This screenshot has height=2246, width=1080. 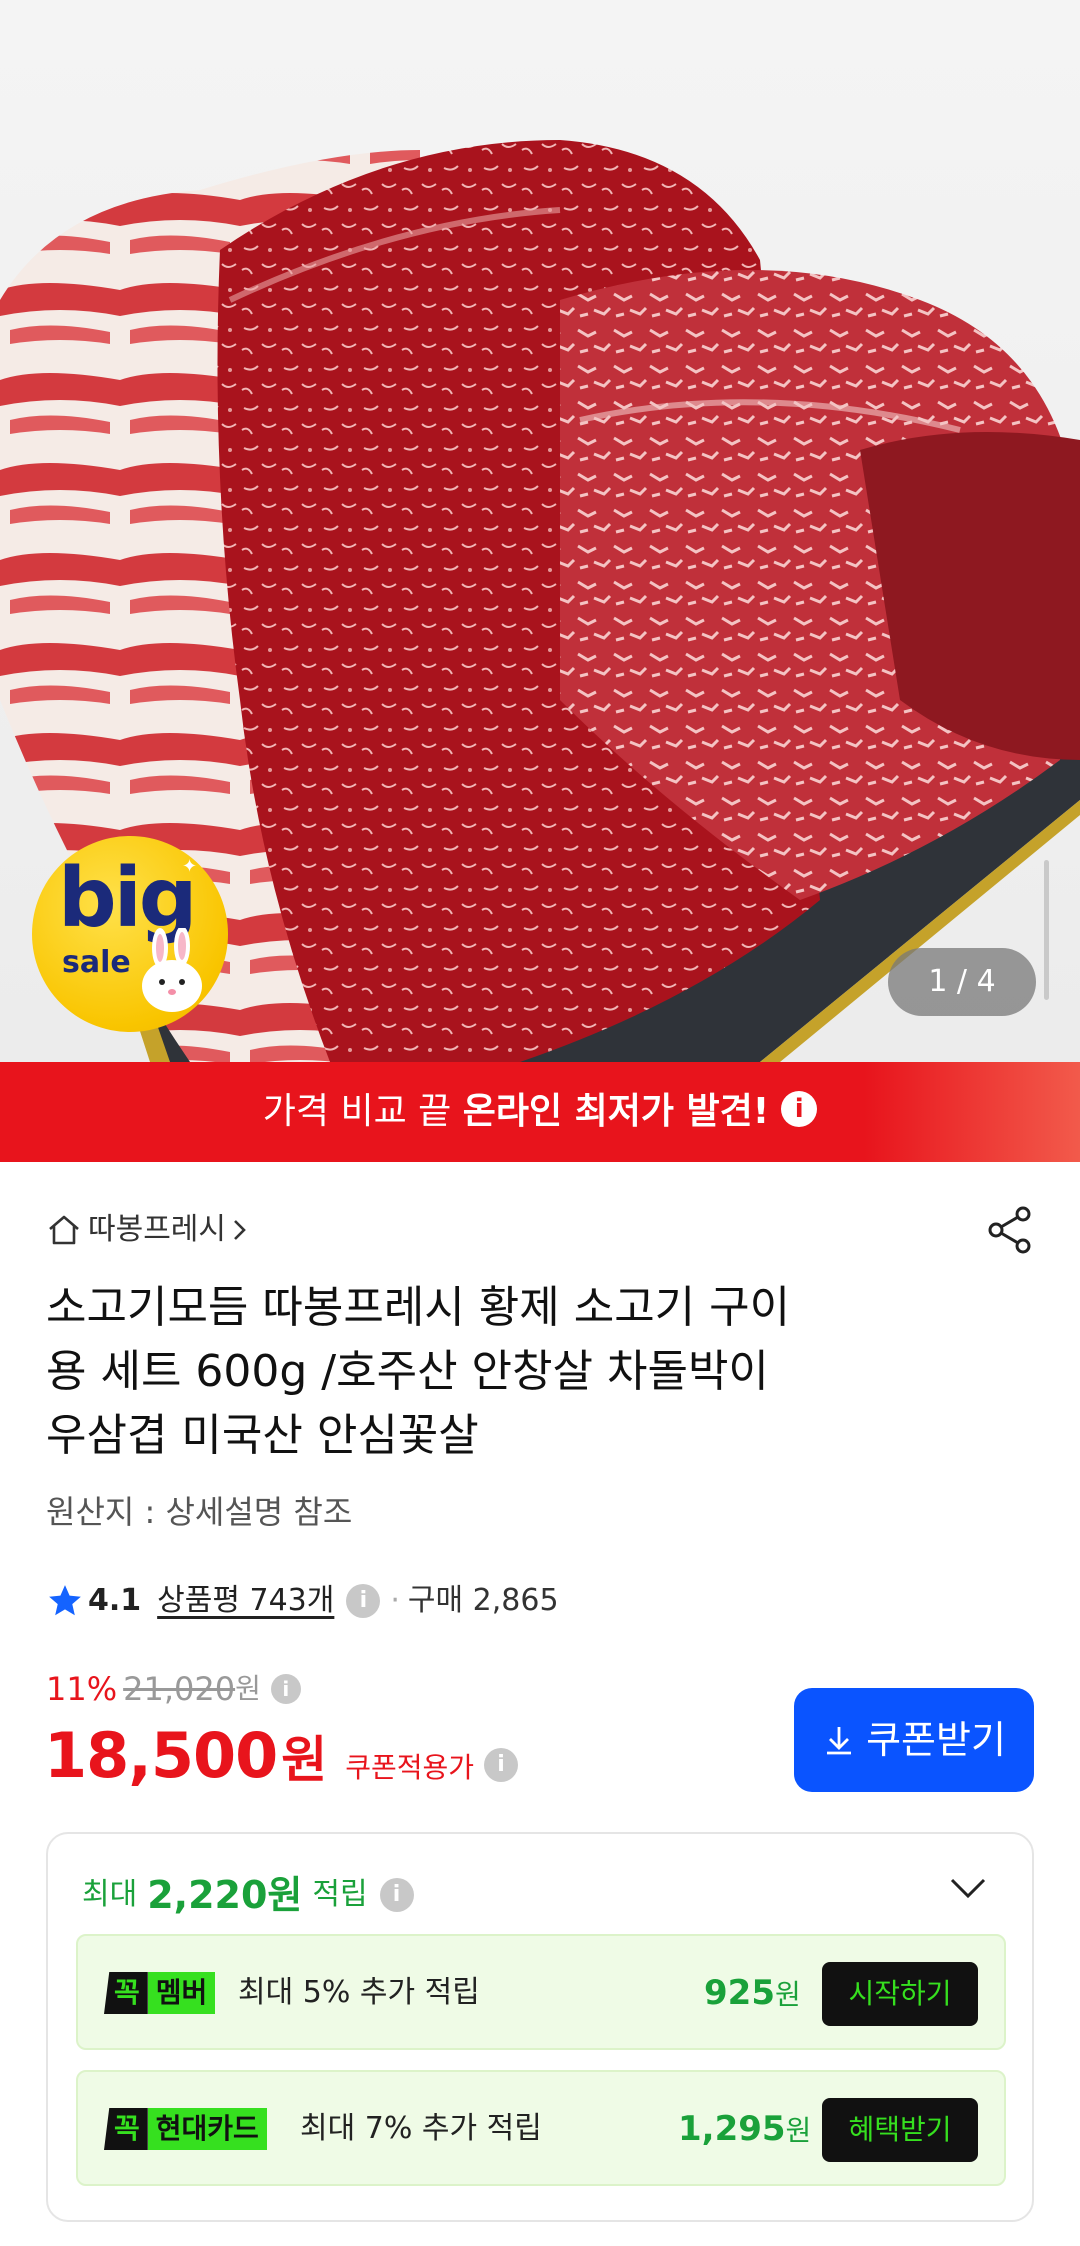 I want to click on badge-sale-text: sale, so click(x=96, y=962).